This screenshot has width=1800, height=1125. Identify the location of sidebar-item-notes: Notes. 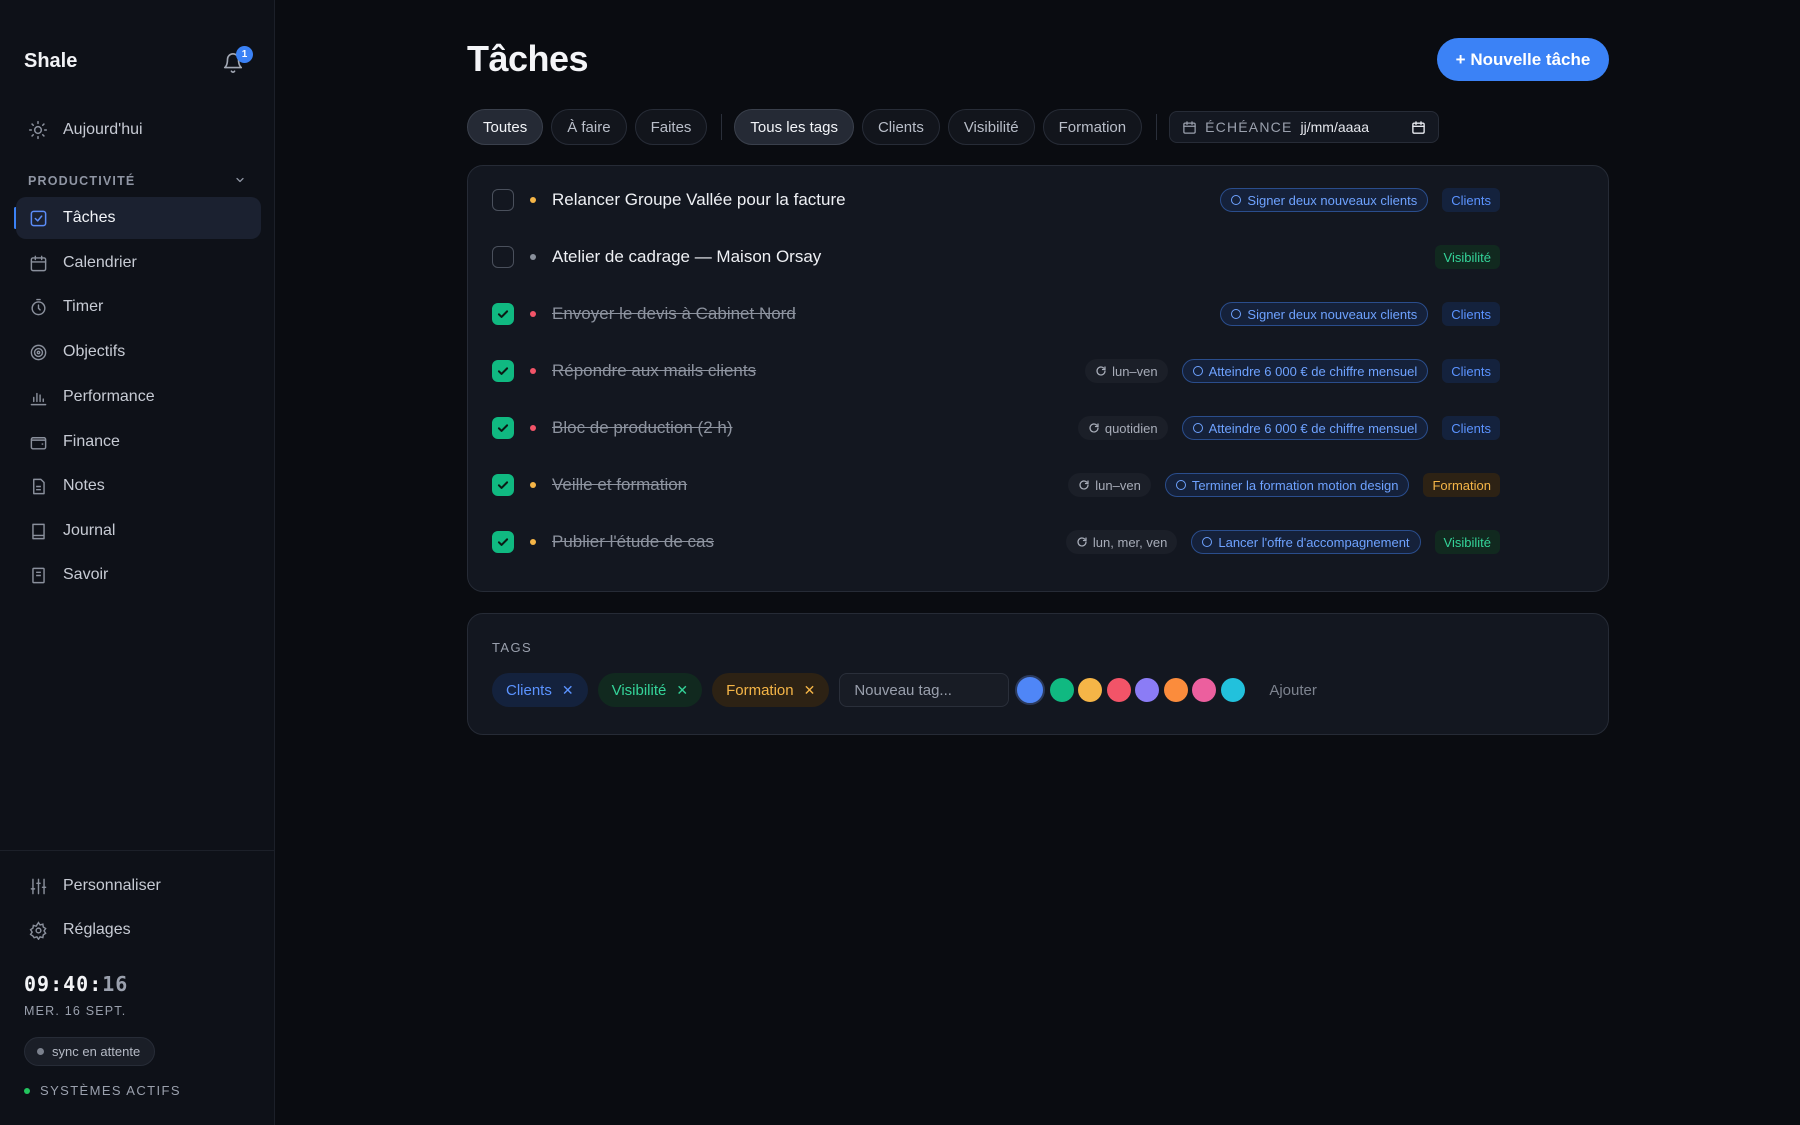
(138, 486).